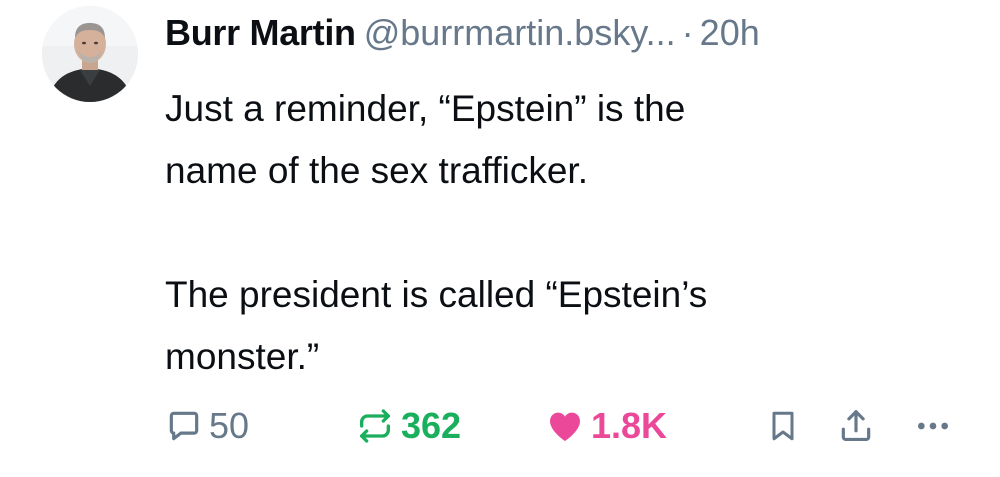 The width and height of the screenshot is (1000, 477). I want to click on repost-icon, so click(375, 426).